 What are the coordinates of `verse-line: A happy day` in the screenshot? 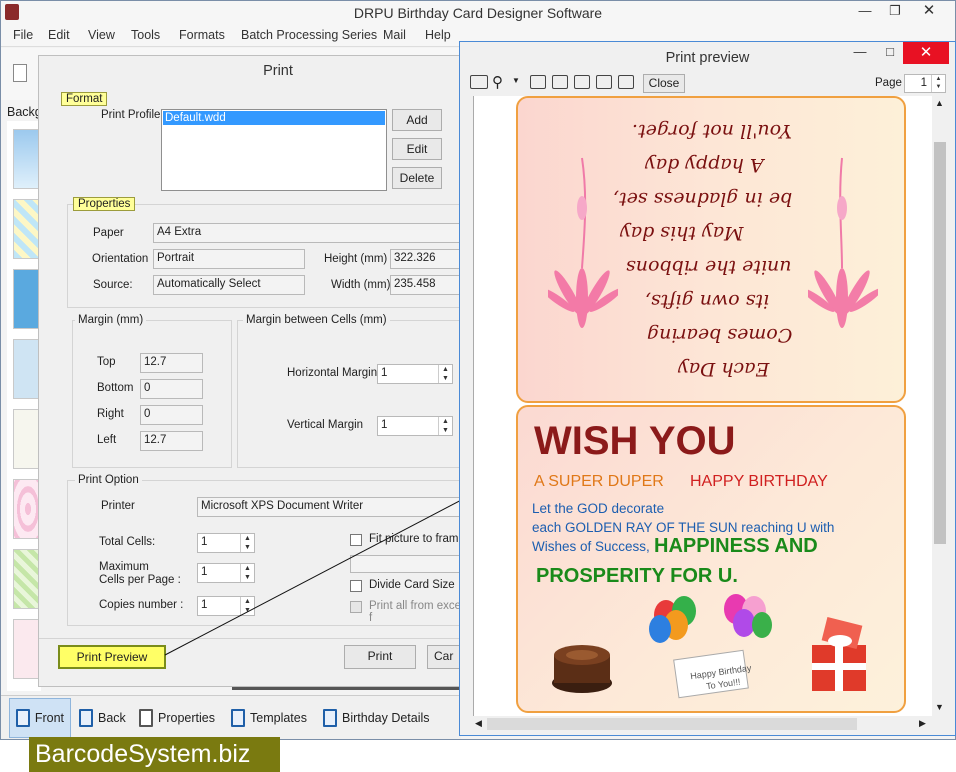 It's located at (704, 165).